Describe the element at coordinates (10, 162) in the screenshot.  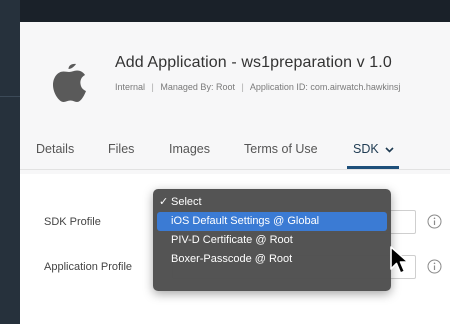
I see `background-sidebar-strip` at that location.